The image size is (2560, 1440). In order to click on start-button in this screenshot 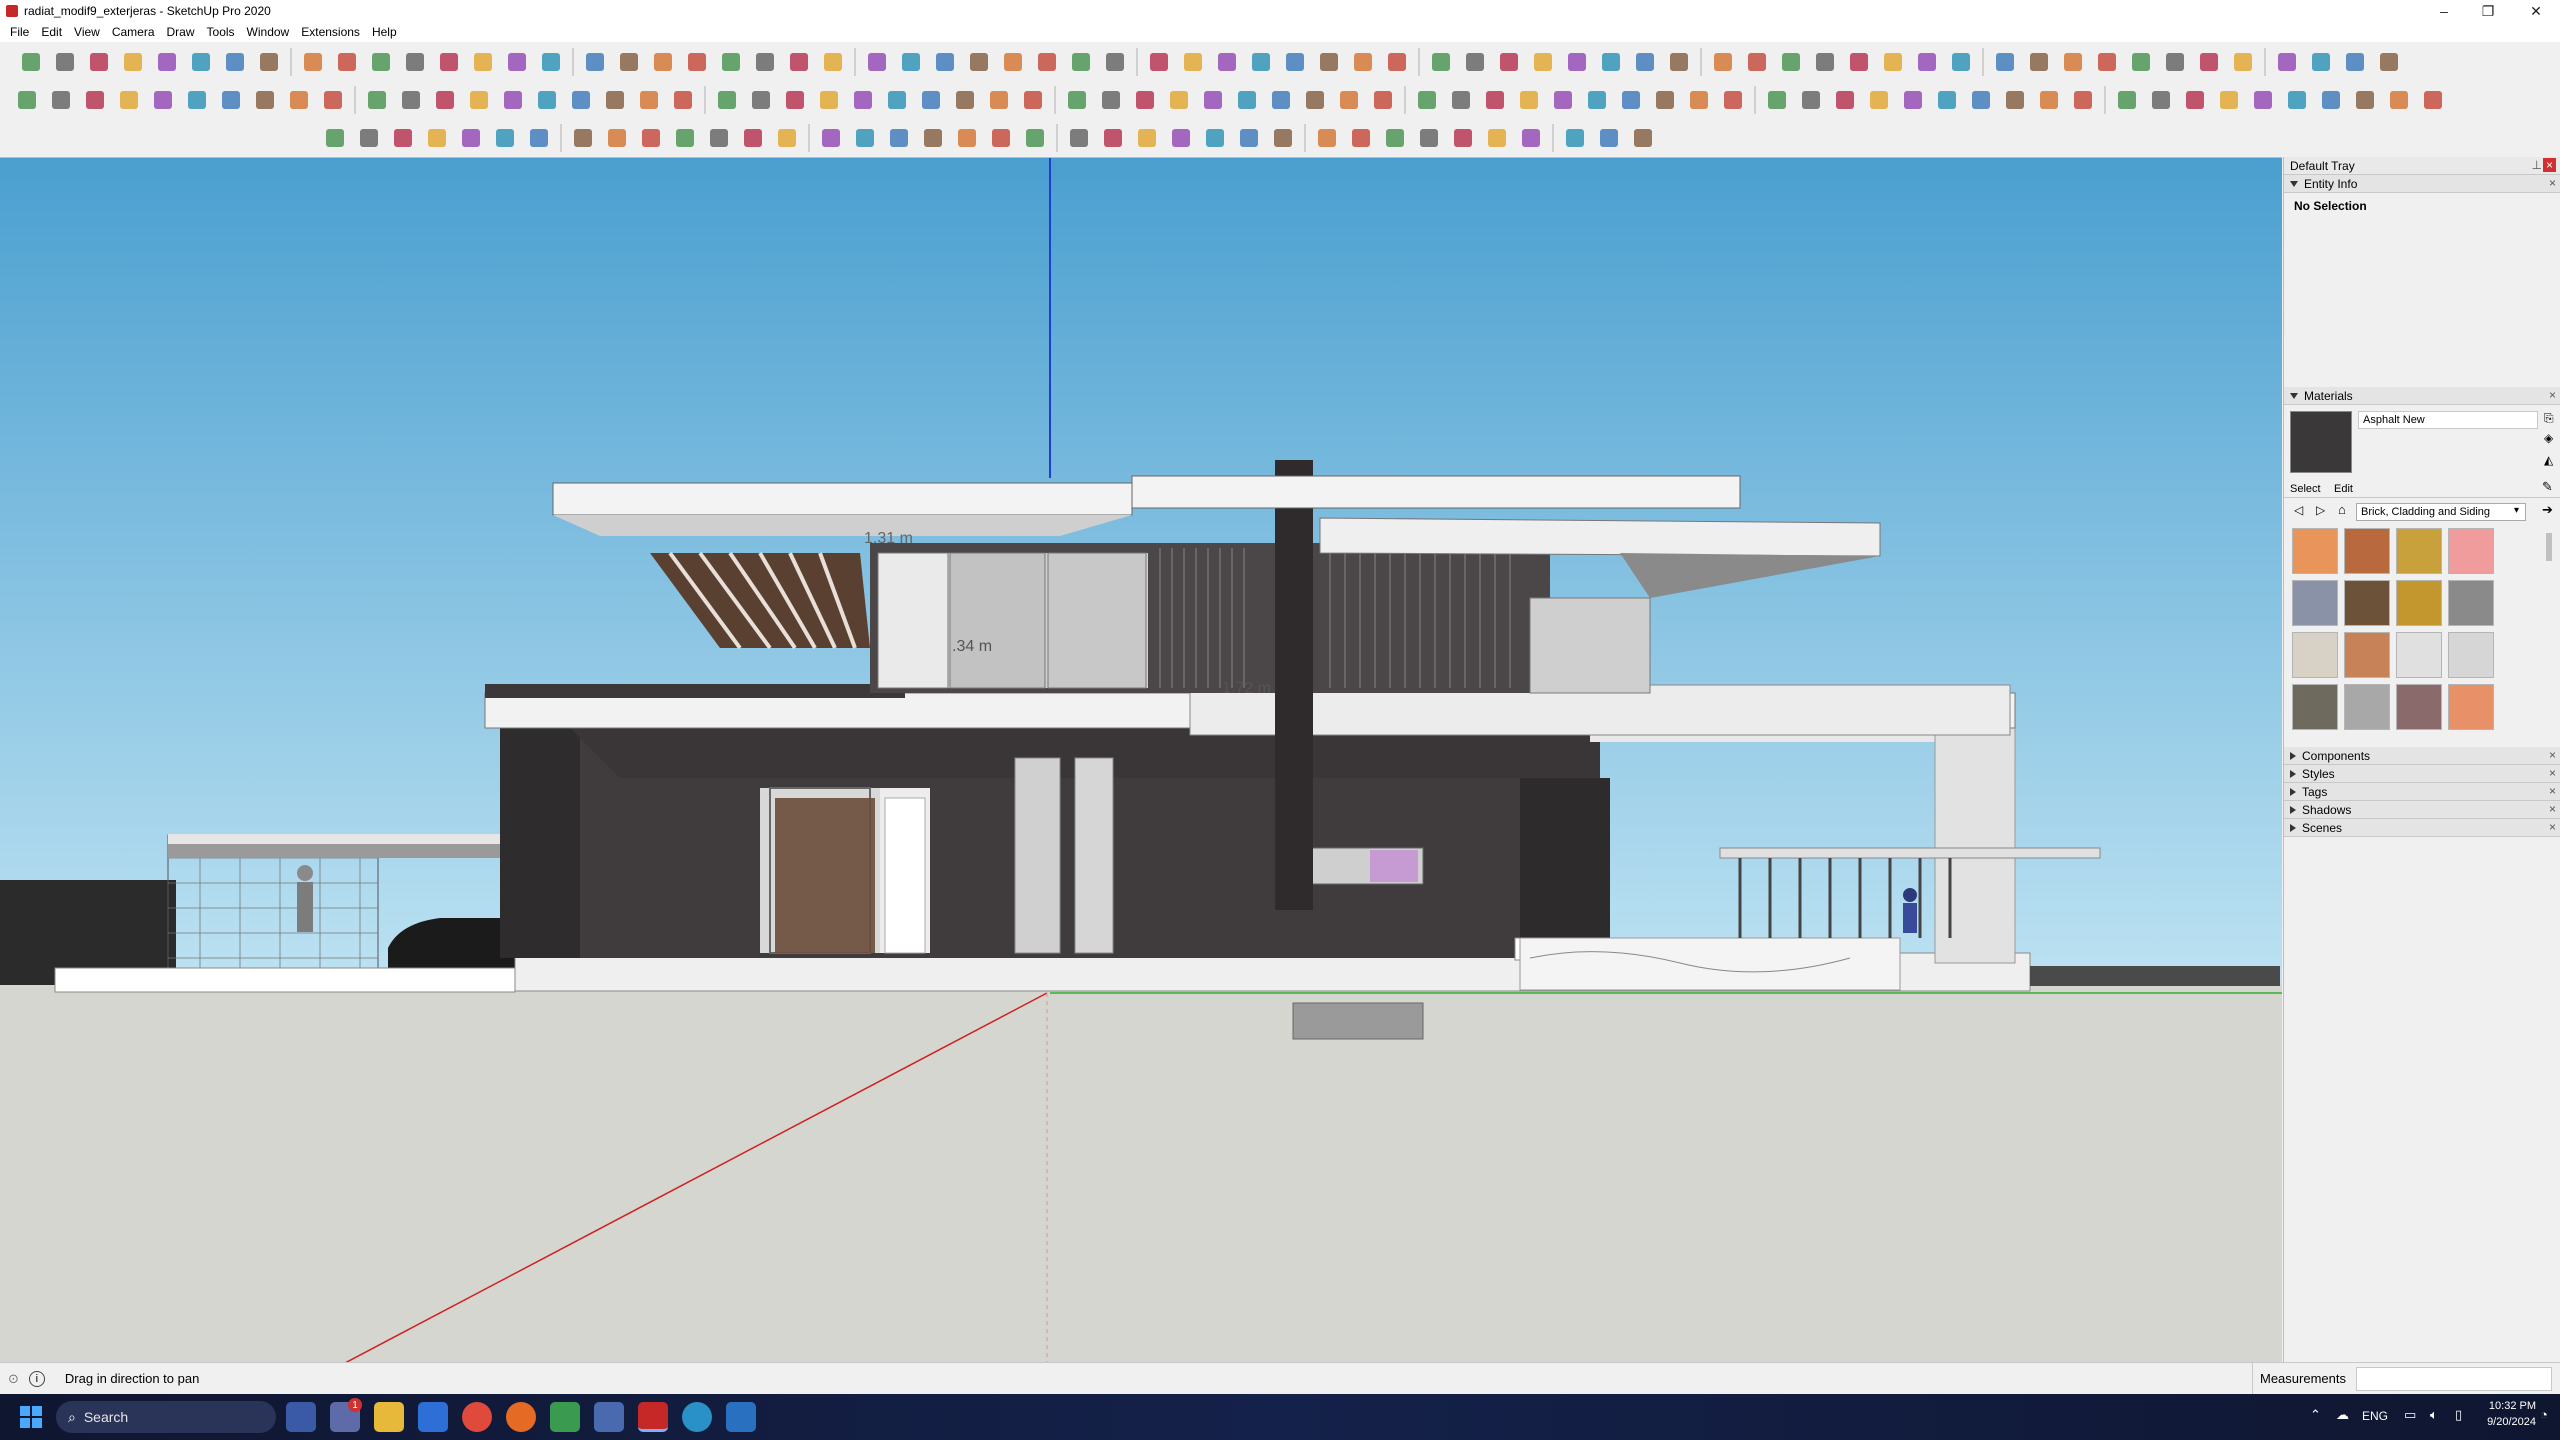, I will do `click(31, 1417)`.